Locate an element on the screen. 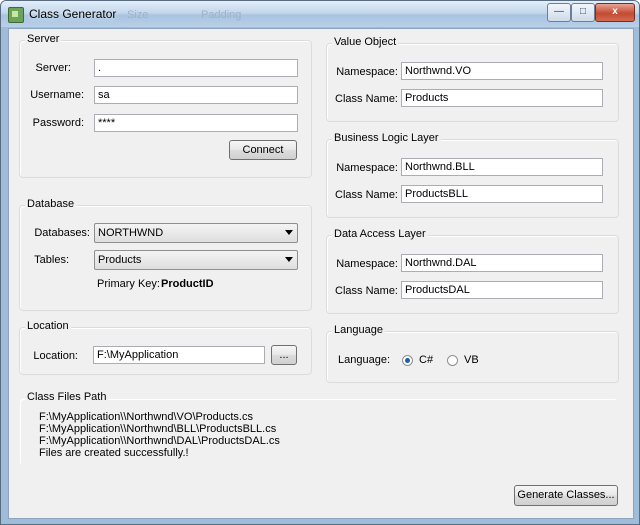 The image size is (640, 525). window-title: Class Generator is located at coordinates (73, 14).